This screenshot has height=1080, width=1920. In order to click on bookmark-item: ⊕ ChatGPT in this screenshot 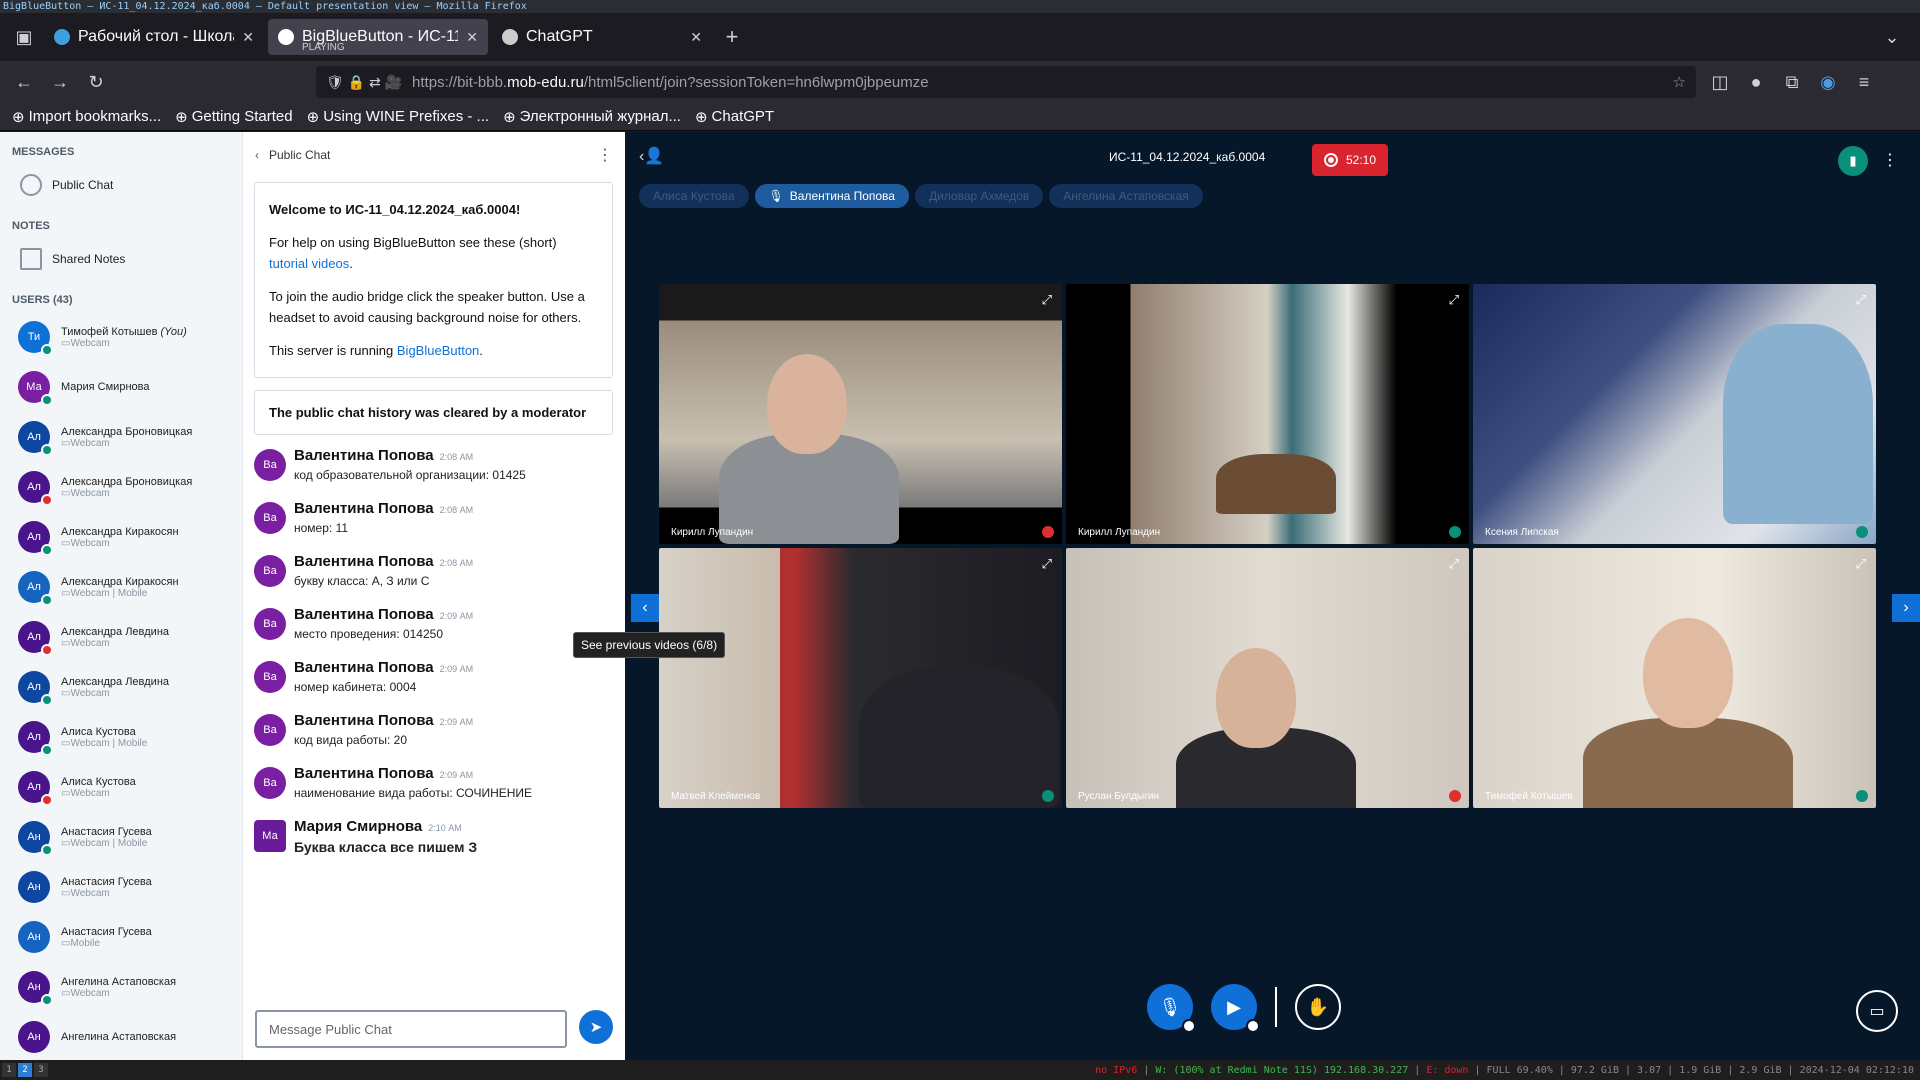, I will do `click(734, 117)`.